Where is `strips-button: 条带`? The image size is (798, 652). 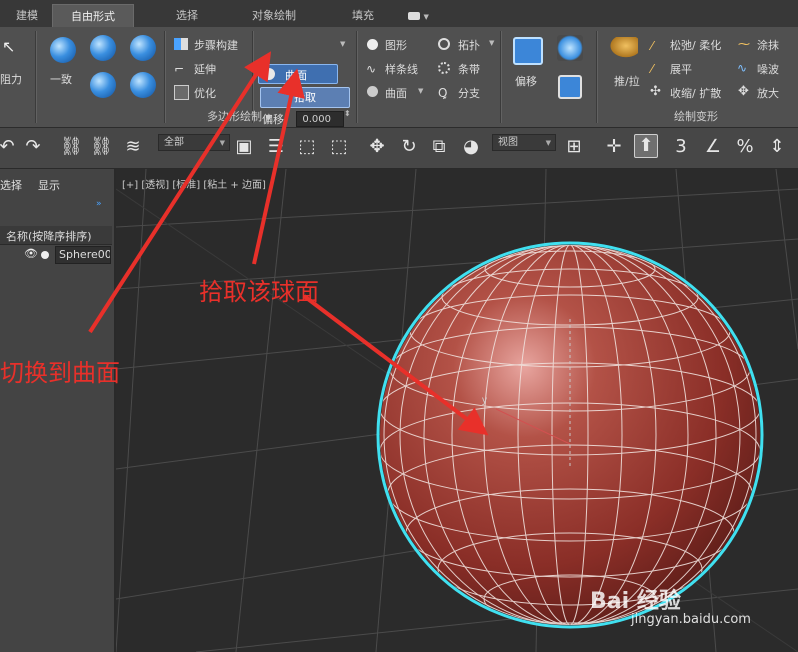
strips-button: 条带 is located at coordinates (469, 69).